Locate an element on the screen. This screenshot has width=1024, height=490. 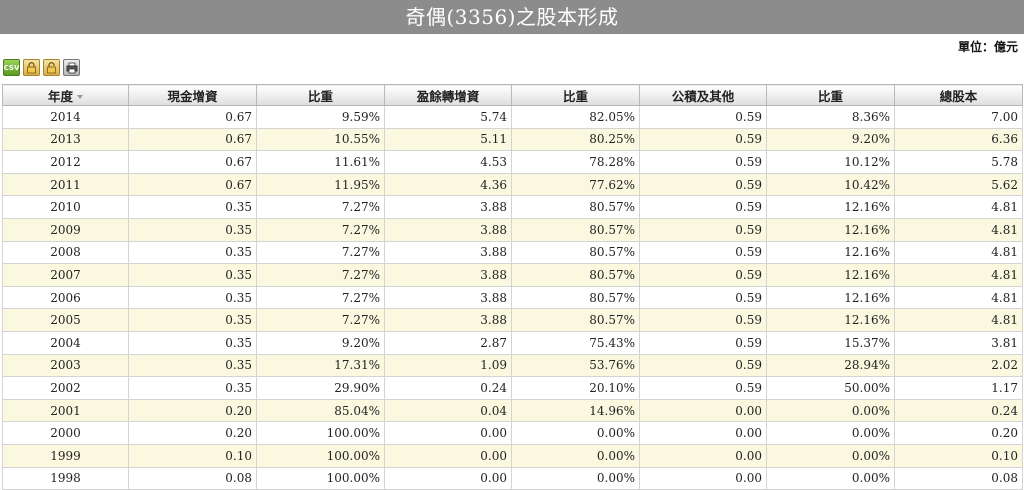
cell-year: 2004 is located at coordinates (65, 342).